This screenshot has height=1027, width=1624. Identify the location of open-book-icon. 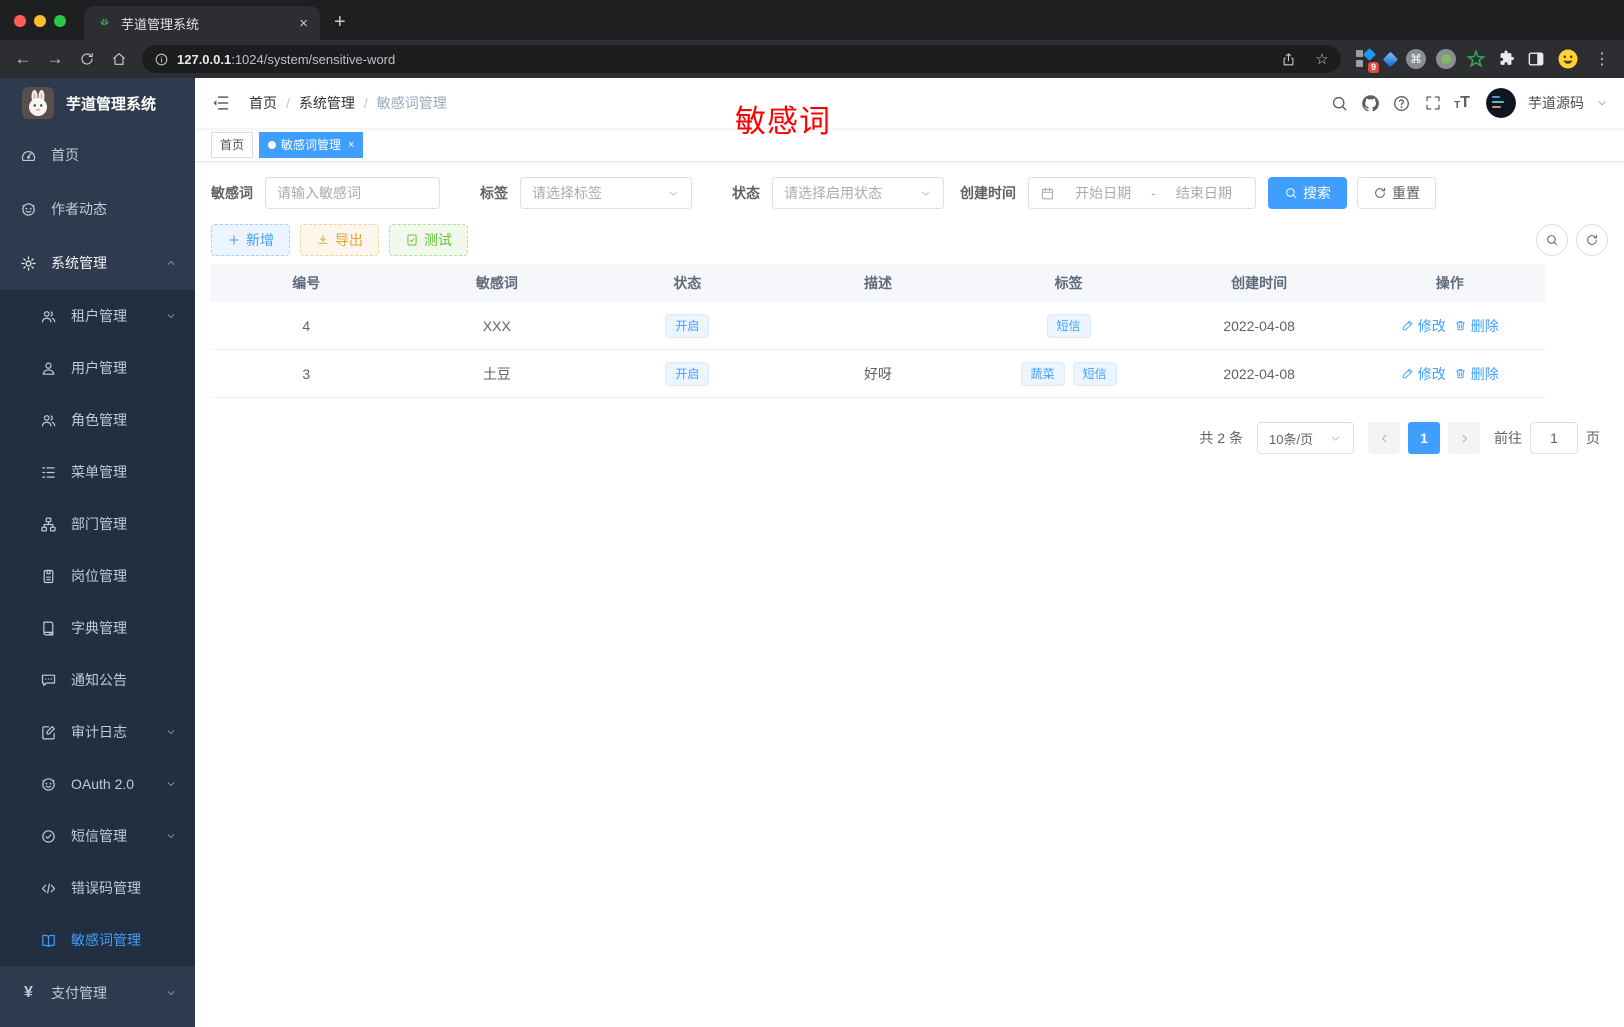
(48, 940).